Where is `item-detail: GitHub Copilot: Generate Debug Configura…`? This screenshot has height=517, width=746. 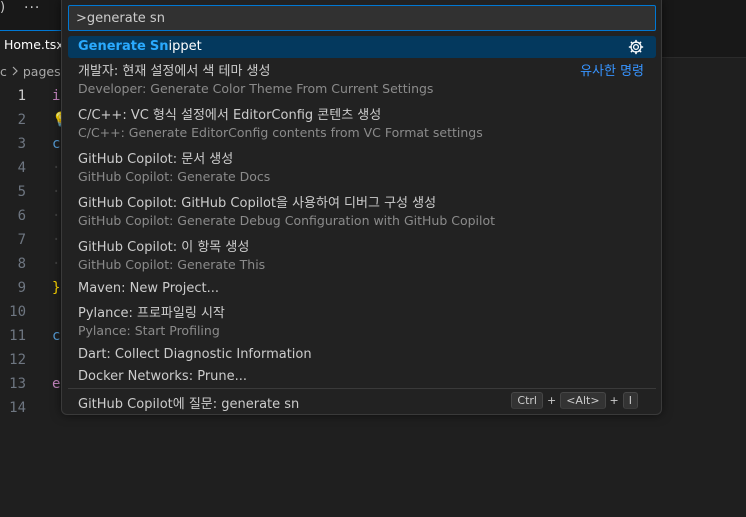 item-detail: GitHub Copilot: Generate Debug Configura… is located at coordinates (287, 220).